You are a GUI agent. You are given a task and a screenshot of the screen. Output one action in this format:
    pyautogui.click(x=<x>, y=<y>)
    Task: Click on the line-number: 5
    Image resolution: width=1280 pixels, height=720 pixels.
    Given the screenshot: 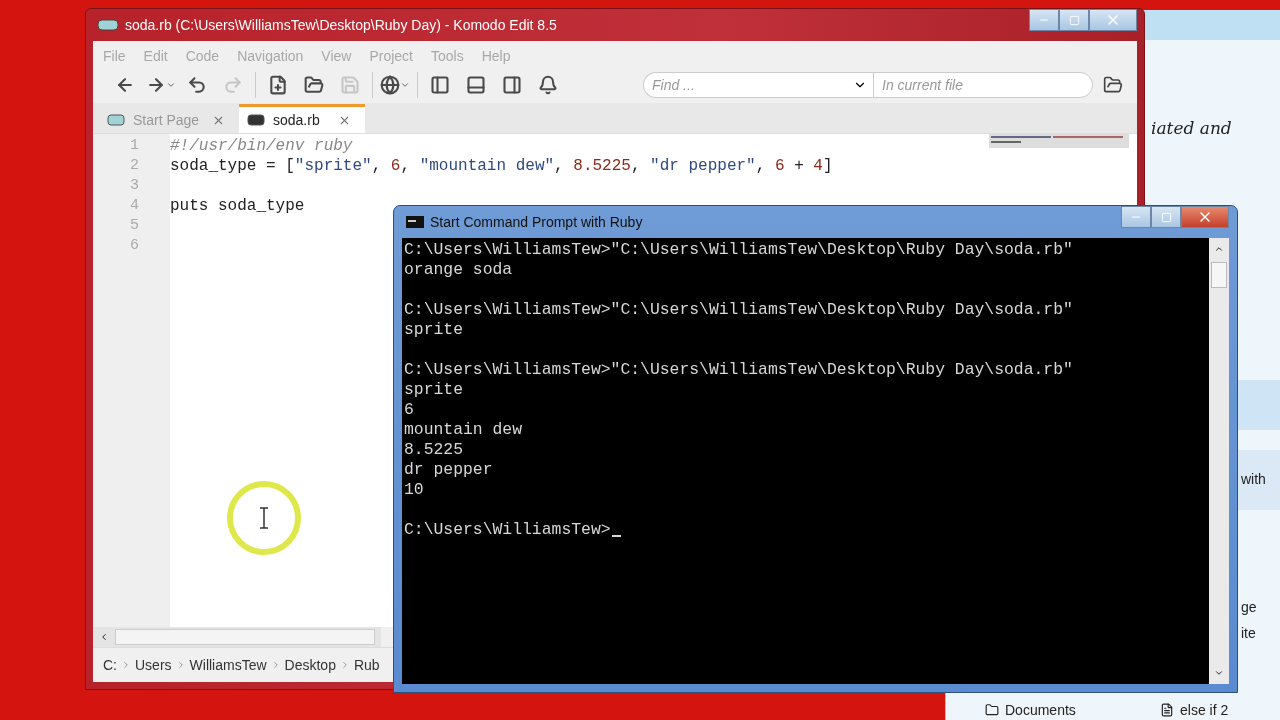 What is the action you would take?
    pyautogui.click(x=134, y=226)
    